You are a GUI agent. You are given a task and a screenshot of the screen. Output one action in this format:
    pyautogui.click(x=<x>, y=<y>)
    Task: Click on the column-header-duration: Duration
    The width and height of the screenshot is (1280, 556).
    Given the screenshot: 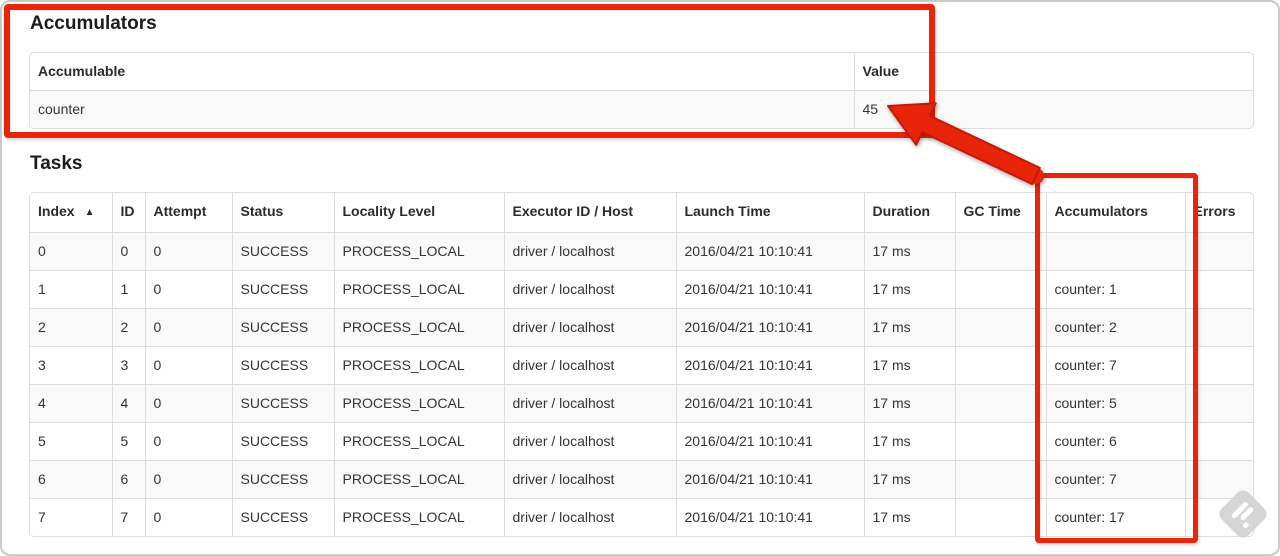 What is the action you would take?
    pyautogui.click(x=909, y=213)
    